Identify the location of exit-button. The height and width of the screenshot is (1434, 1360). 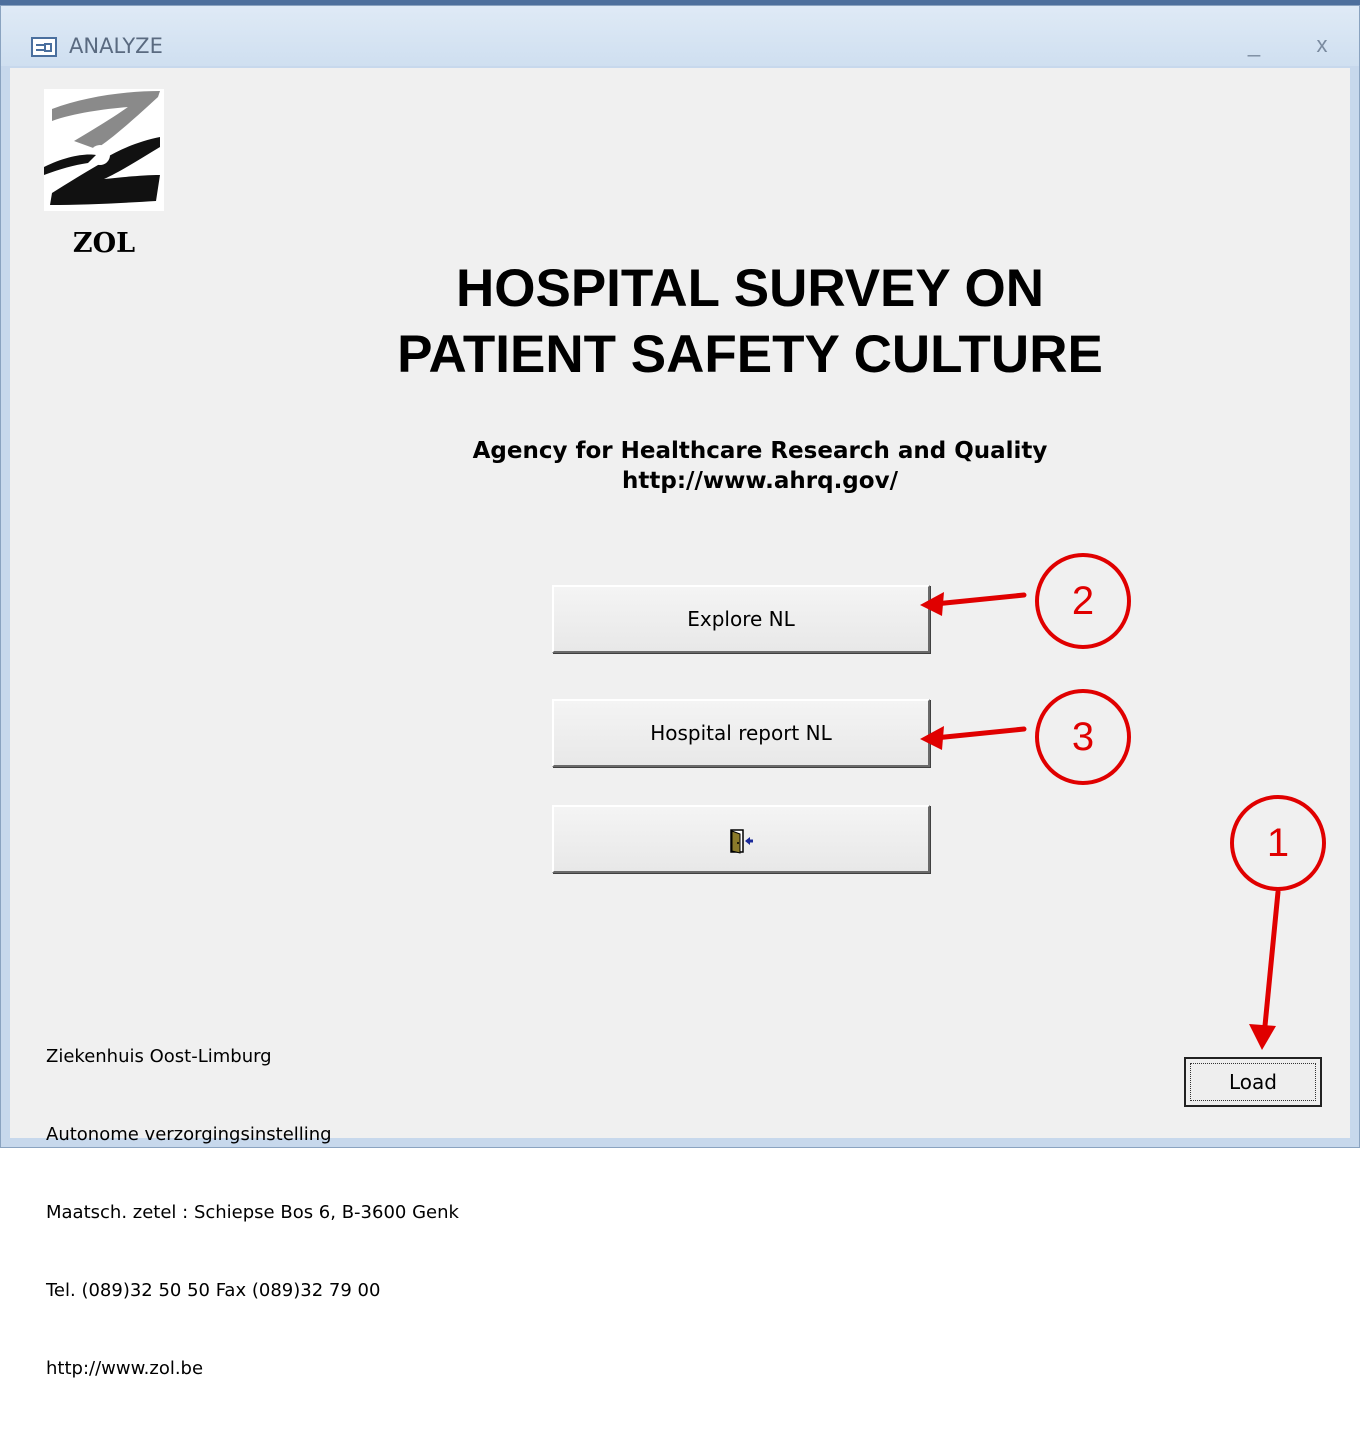
(741, 839).